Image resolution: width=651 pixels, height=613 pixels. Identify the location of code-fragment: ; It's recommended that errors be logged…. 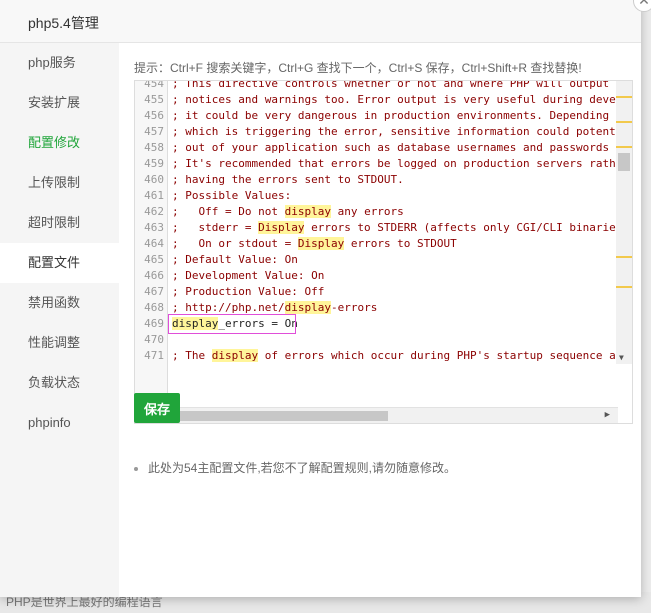
(402, 163).